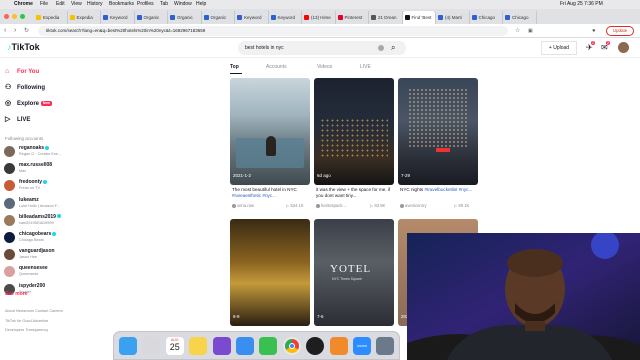  Describe the element at coordinates (48, 272) in the screenshot. I see `following-account-item: queensesee Queensese` at that location.